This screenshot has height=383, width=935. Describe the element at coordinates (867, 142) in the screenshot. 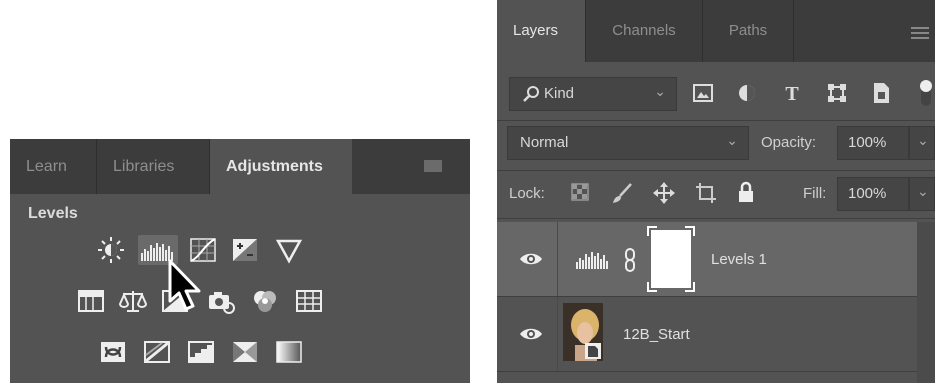

I see `opacity-value: 100%` at that location.